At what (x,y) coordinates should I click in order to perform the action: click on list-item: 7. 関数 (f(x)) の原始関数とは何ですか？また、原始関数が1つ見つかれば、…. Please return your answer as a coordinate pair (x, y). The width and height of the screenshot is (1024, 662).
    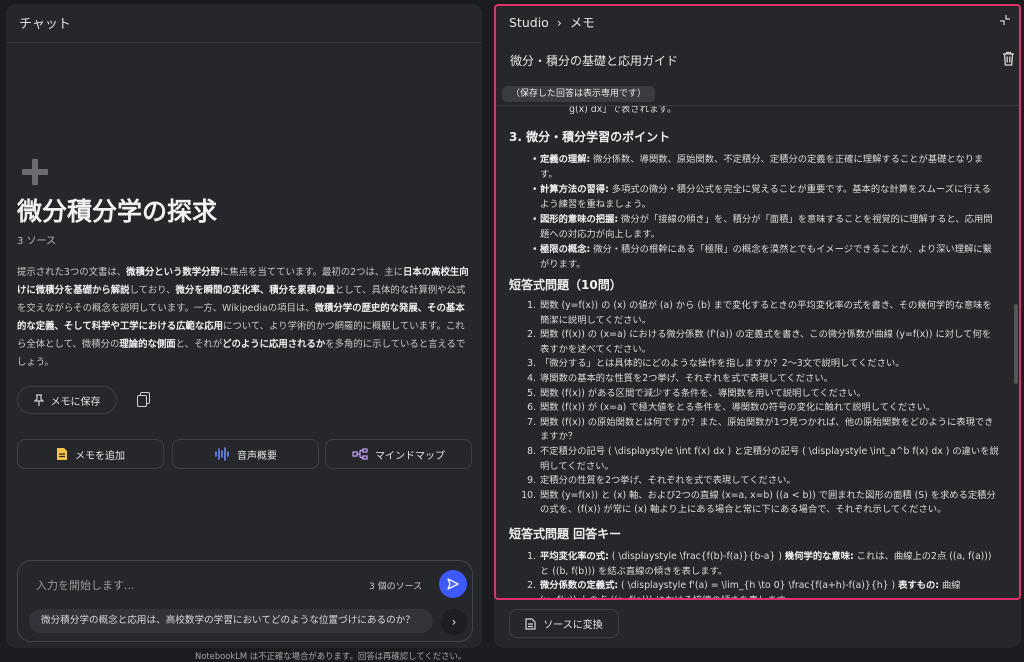
    Looking at the image, I should click on (763, 430).